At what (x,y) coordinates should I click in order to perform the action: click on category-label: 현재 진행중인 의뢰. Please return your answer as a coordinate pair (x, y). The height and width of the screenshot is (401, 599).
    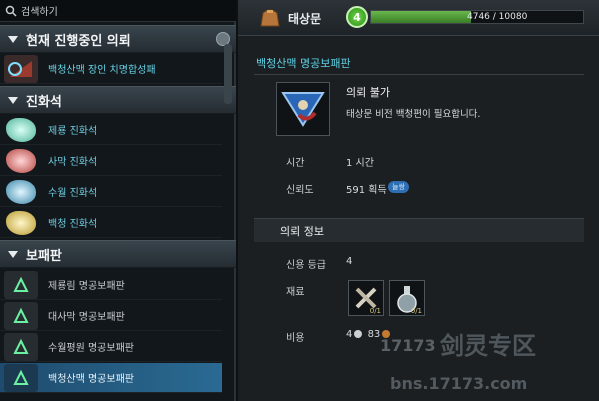
    Looking at the image, I should click on (78, 41).